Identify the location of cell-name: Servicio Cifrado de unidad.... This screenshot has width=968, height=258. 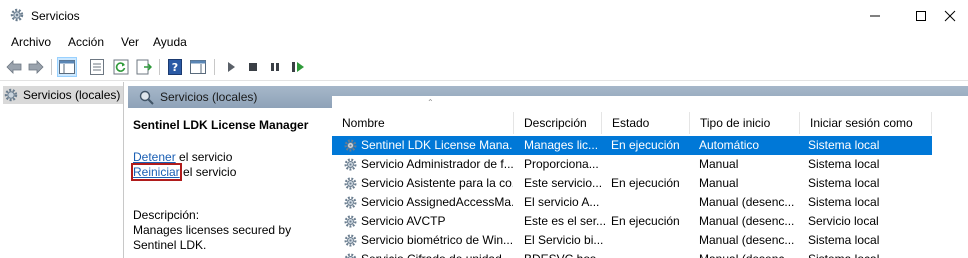
(437, 254).